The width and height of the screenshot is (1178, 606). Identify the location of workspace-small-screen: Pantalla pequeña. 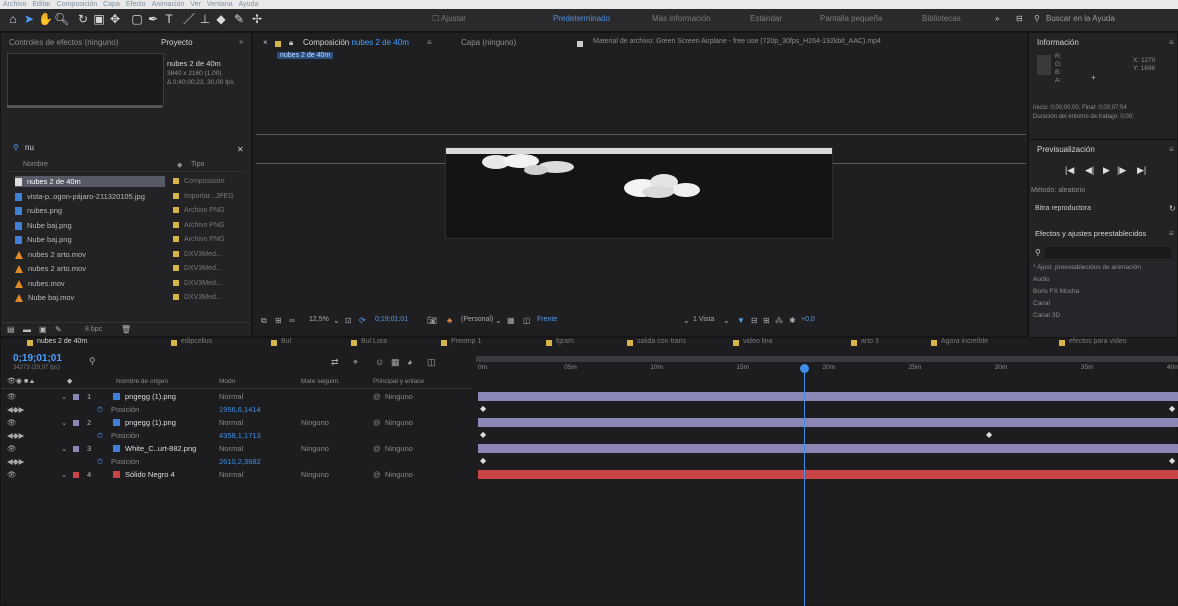
(851, 18).